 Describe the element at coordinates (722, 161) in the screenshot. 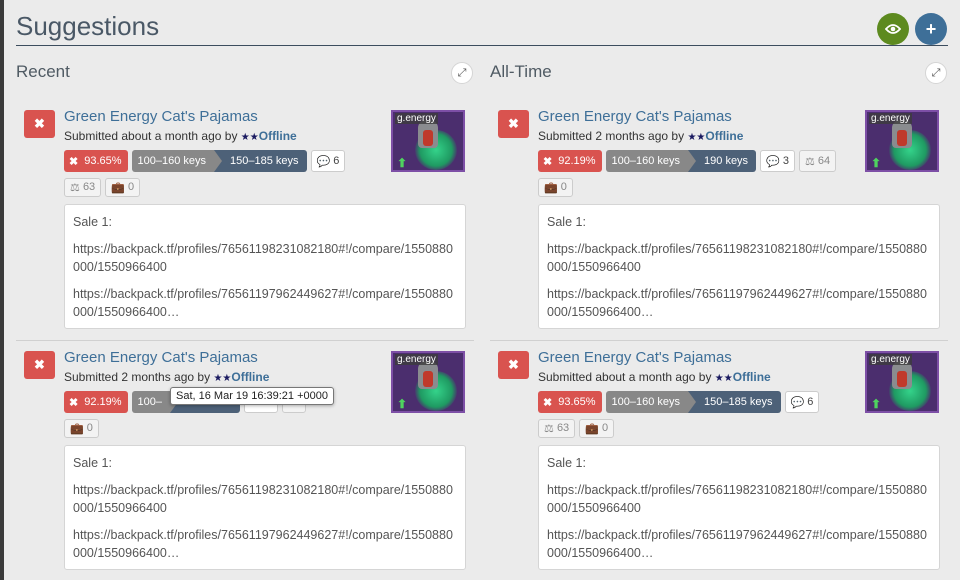

I see `new-price-badge: 190 keys` at that location.